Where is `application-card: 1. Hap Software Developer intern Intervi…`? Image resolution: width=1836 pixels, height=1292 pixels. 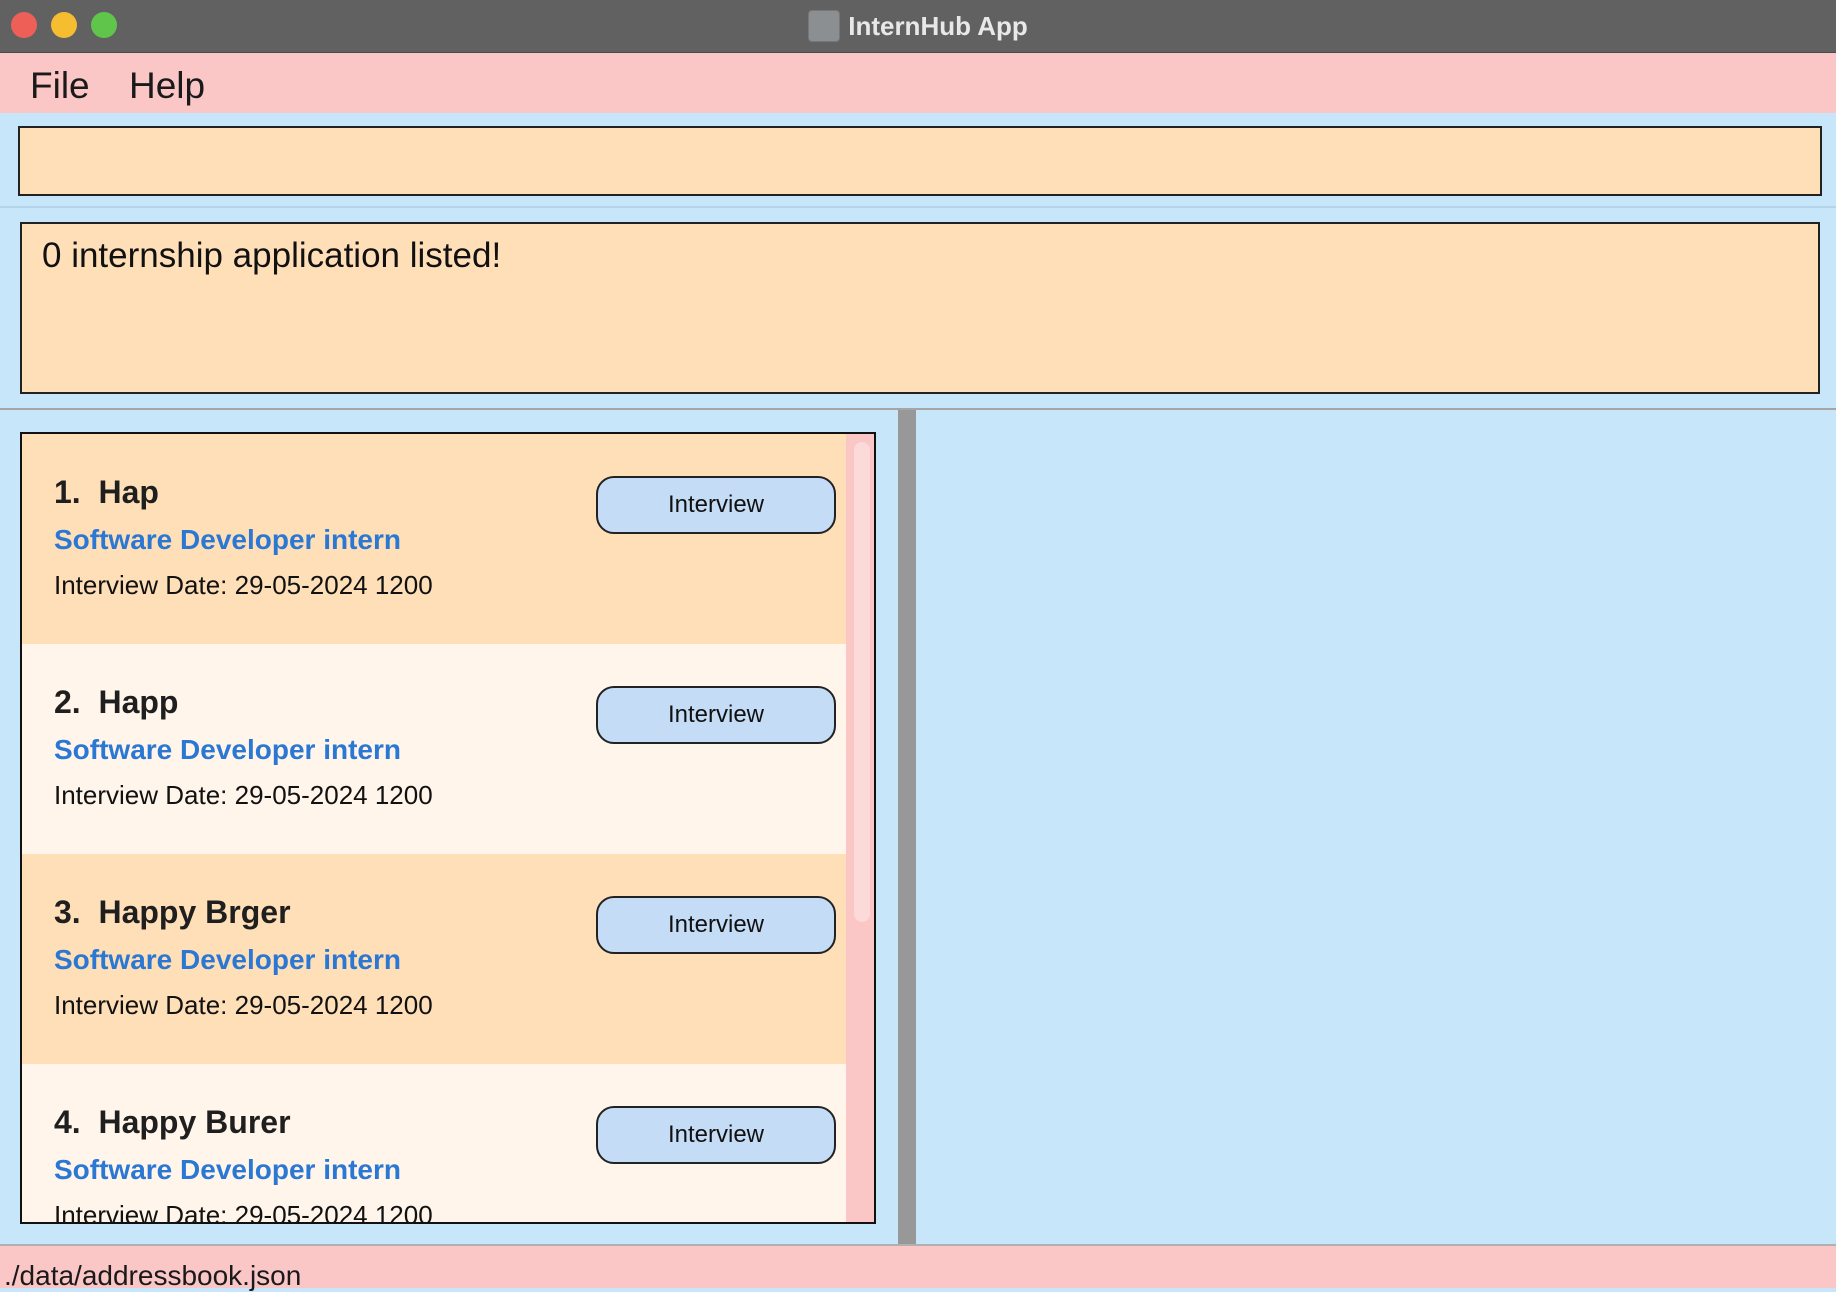
application-card: 1. Hap Software Developer intern Intervi… is located at coordinates (434, 539).